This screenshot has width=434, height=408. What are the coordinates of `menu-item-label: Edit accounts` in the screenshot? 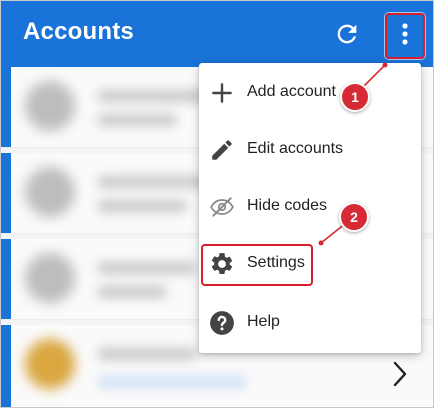 It's located at (295, 148).